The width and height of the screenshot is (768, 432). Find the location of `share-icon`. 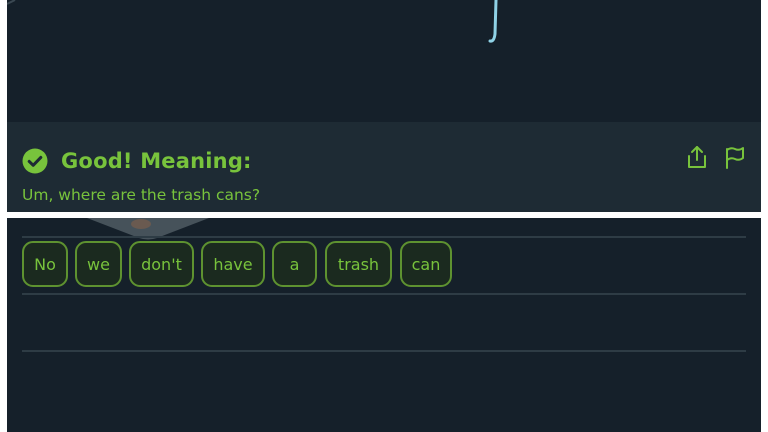

share-icon is located at coordinates (697, 157).